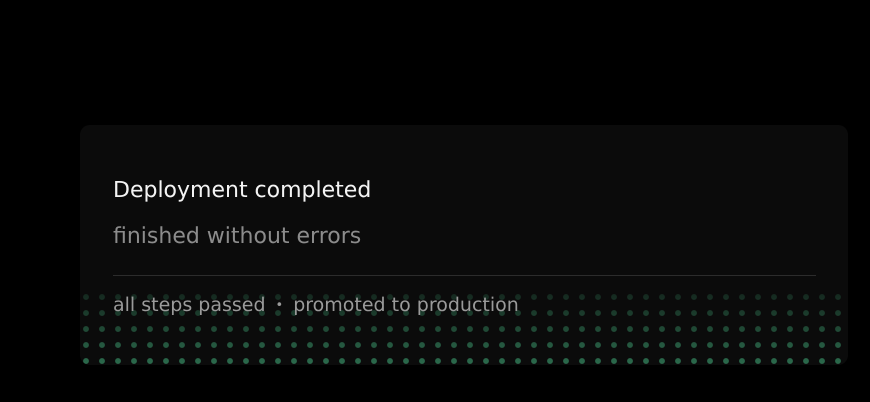 The width and height of the screenshot is (870, 402). I want to click on status-text: all steps passed, so click(189, 305).